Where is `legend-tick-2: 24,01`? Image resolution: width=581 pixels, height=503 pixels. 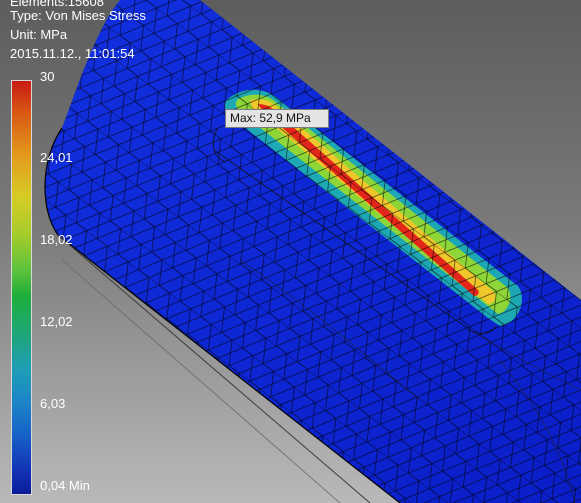
legend-tick-2: 24,01 is located at coordinates (56, 157).